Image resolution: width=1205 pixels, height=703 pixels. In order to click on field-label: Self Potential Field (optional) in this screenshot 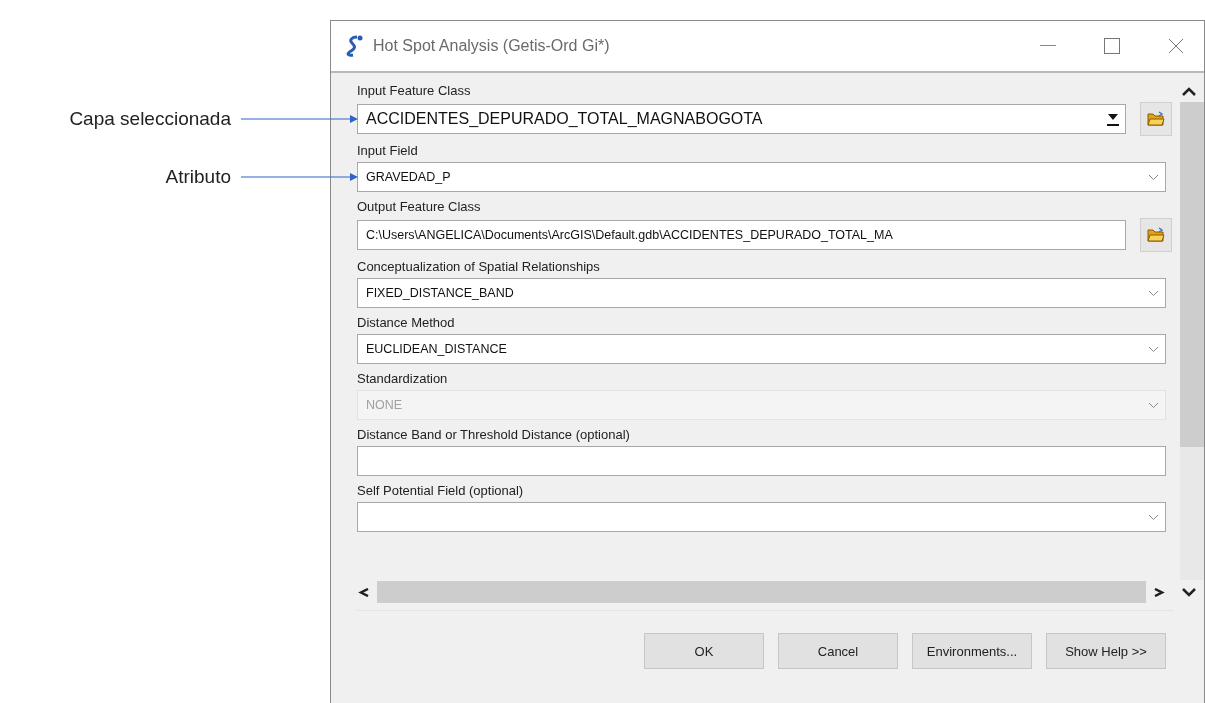, I will do `click(441, 490)`.